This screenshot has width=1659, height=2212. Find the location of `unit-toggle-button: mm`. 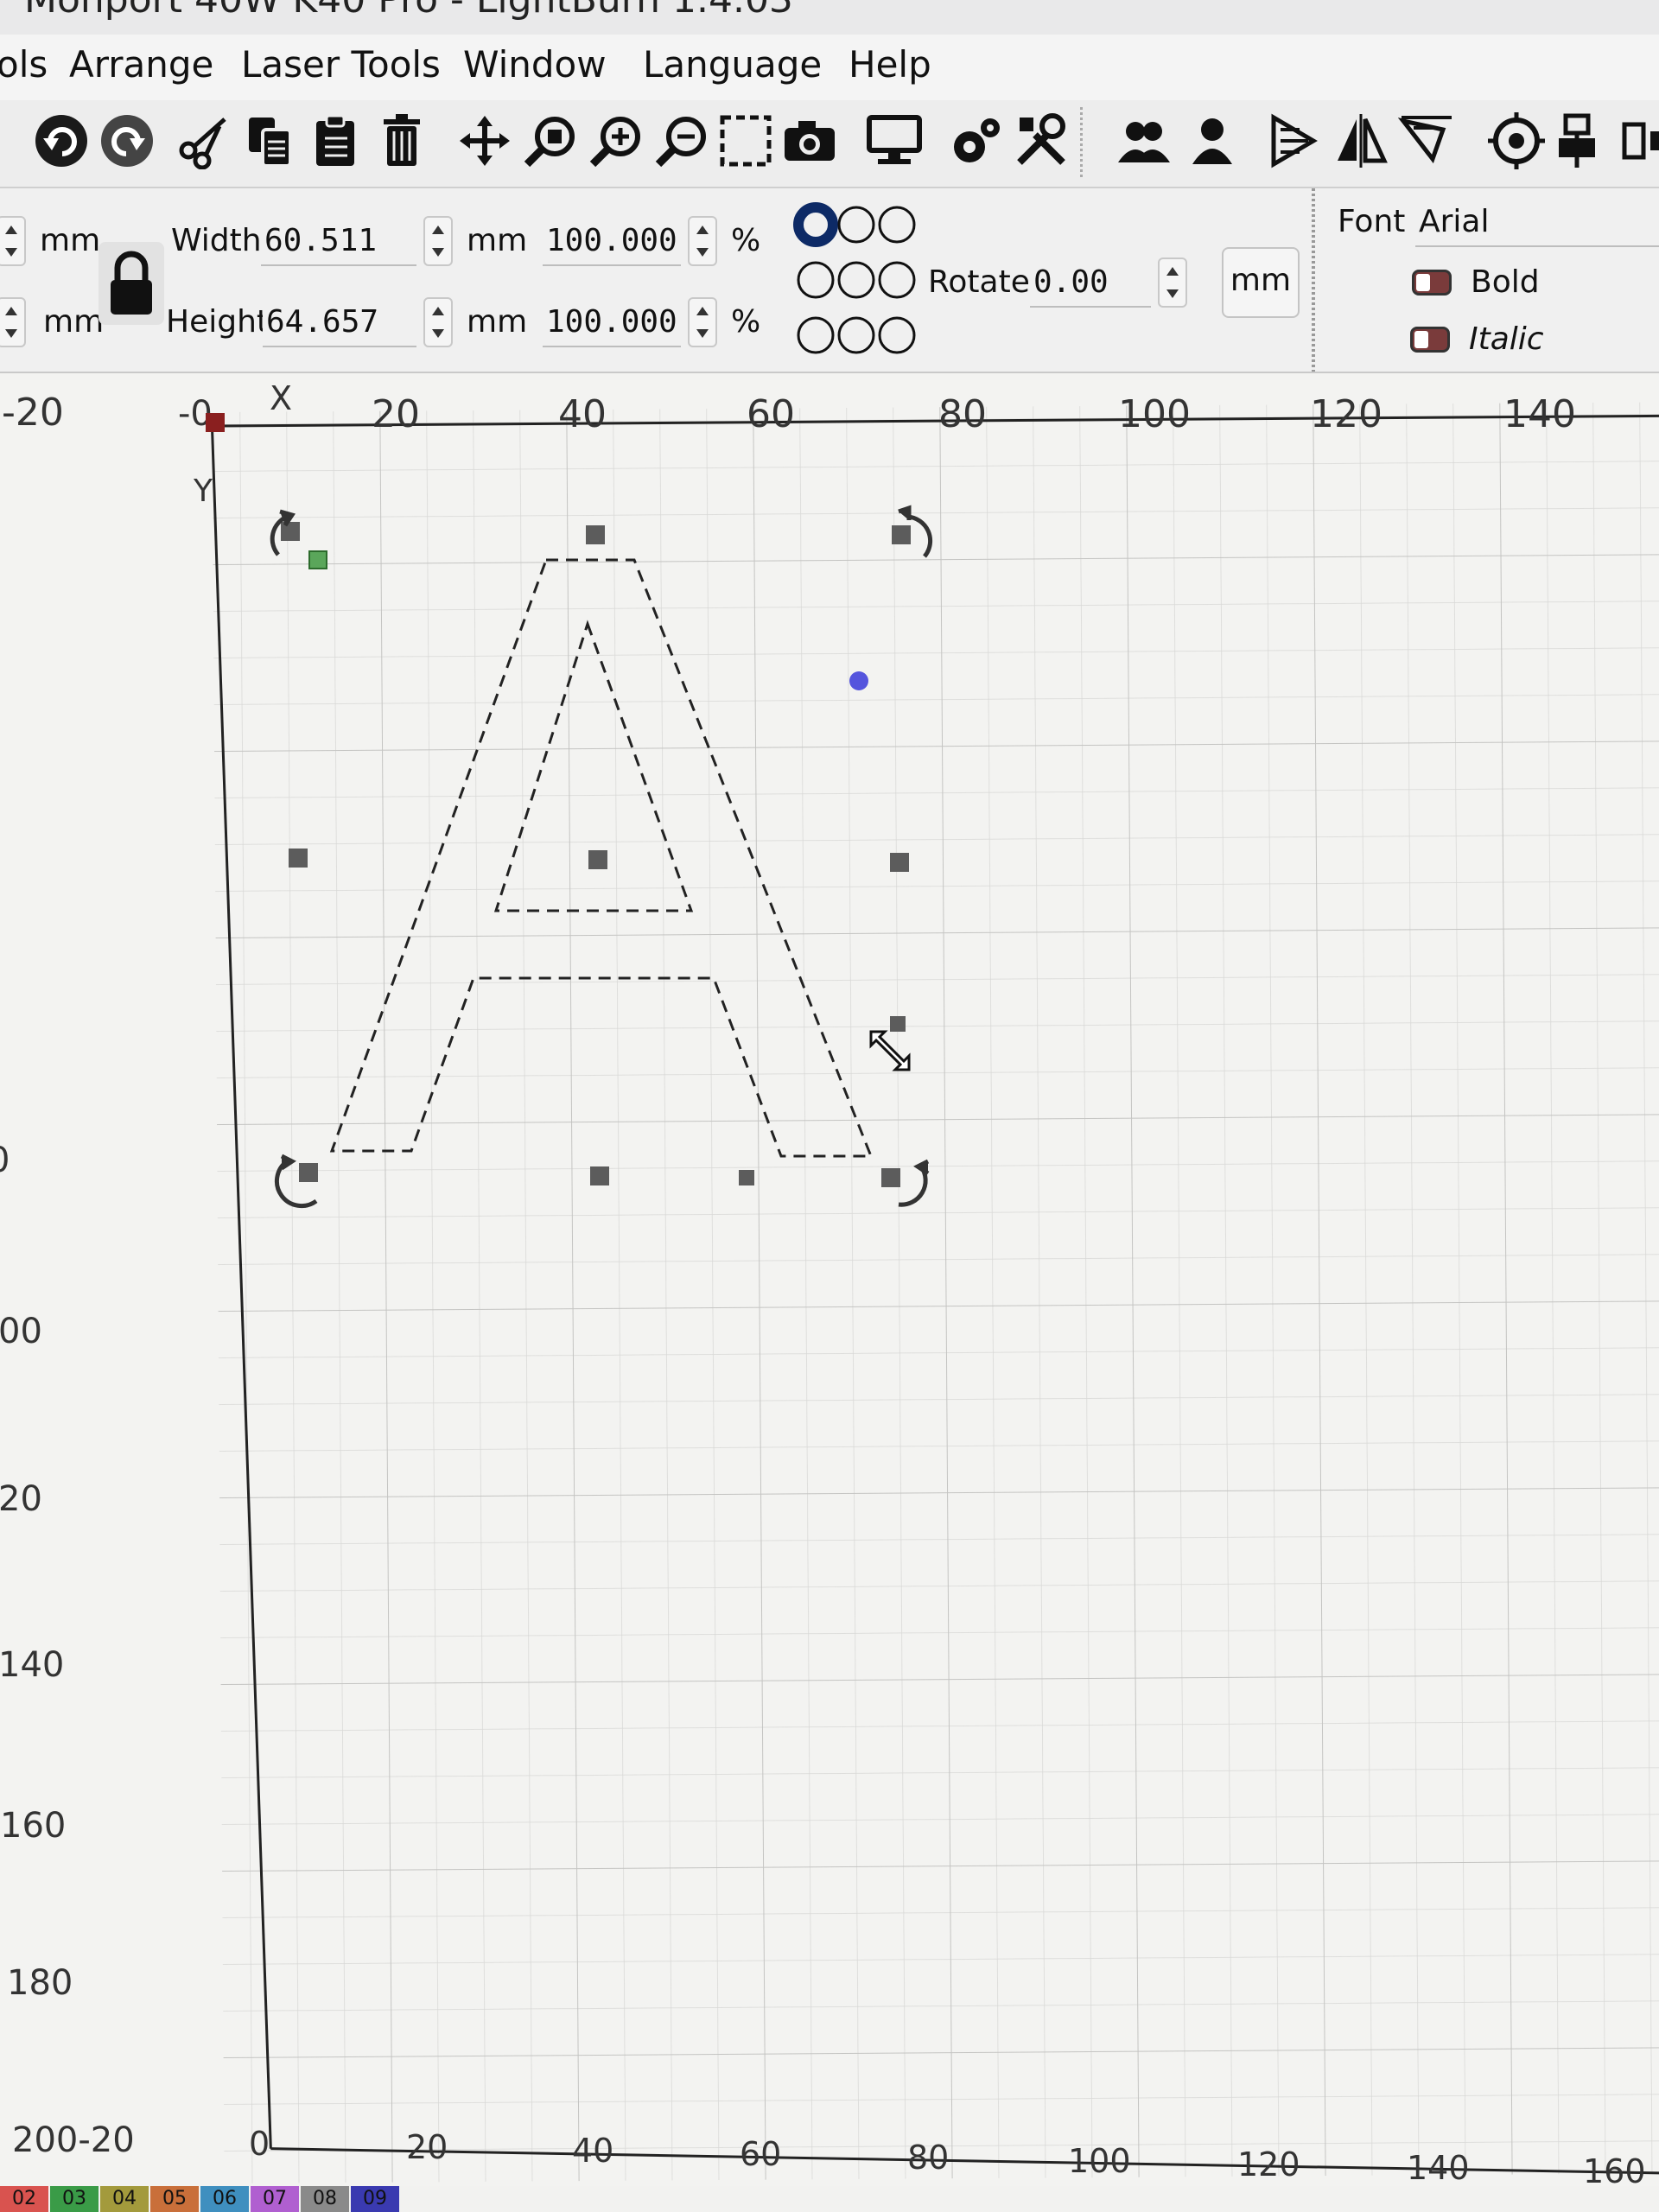

unit-toggle-button: mm is located at coordinates (1261, 282).